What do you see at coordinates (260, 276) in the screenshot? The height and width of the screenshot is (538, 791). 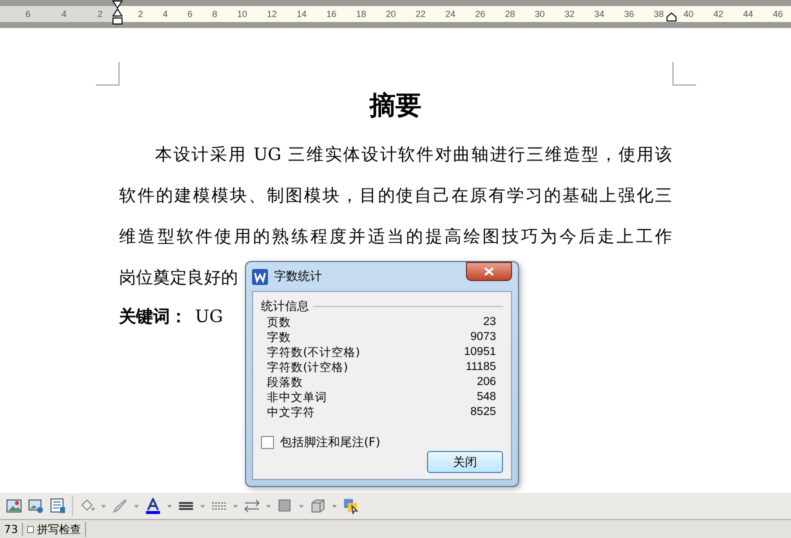 I see `app-logo-icon` at bounding box center [260, 276].